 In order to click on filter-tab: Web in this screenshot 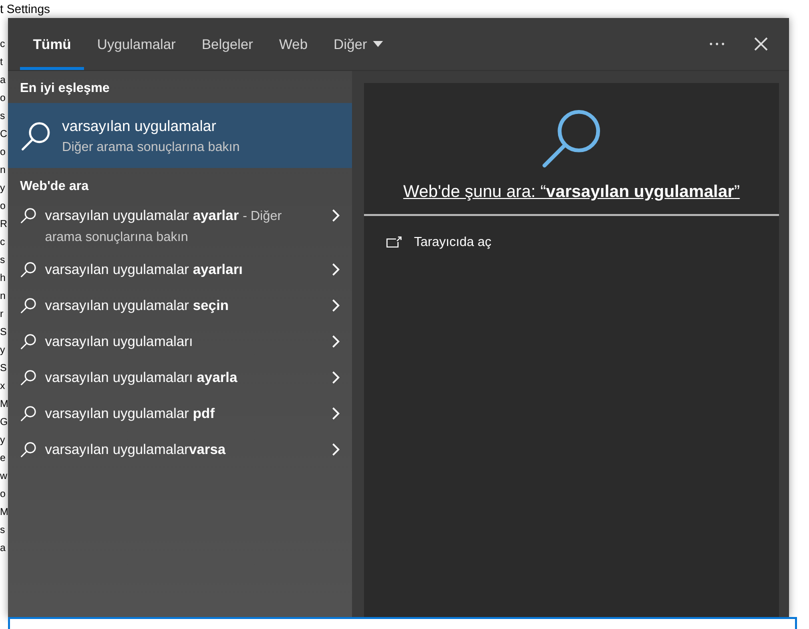, I will do `click(293, 44)`.